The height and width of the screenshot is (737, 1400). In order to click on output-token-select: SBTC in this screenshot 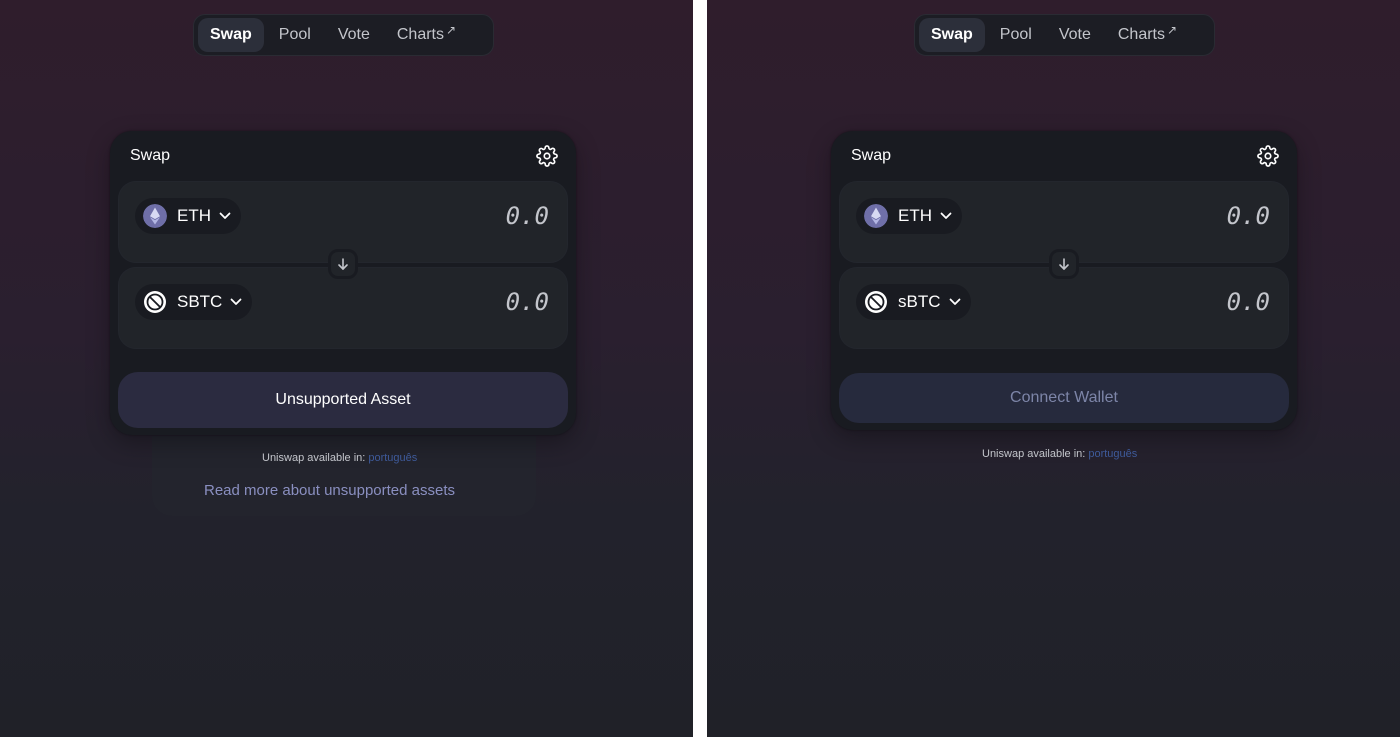, I will do `click(194, 302)`.